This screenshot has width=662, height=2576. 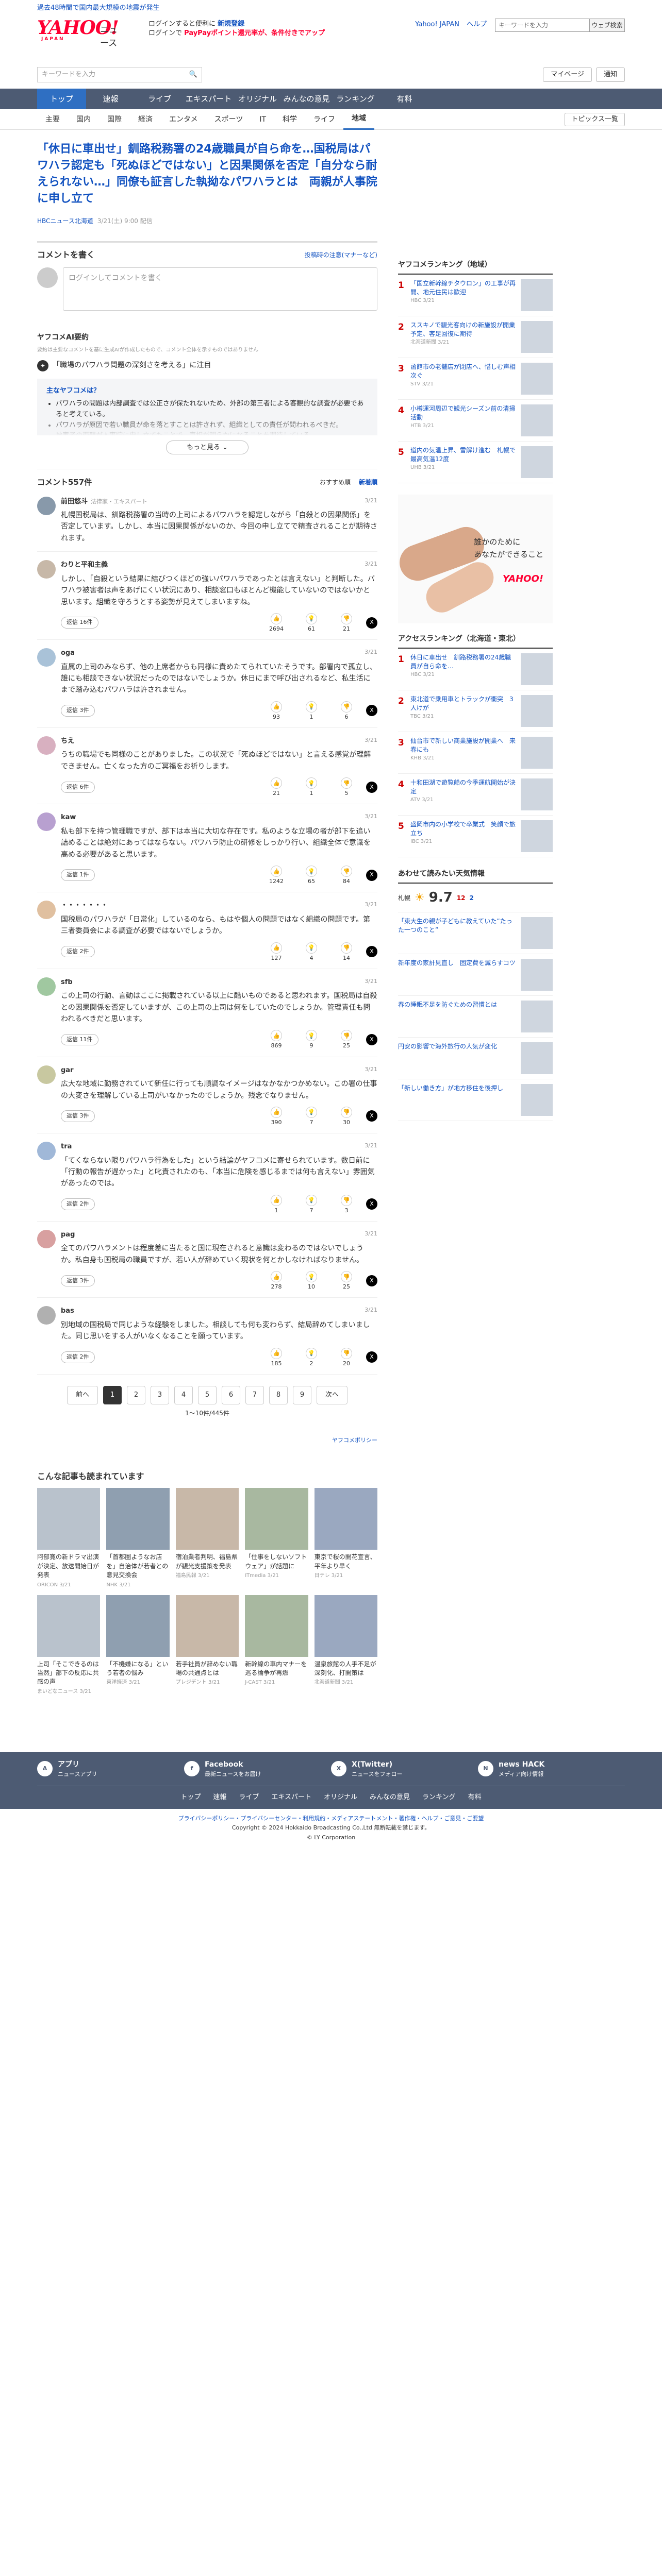 What do you see at coordinates (276, 1357) in the screenshot?
I see `reaction-button: 👍 185` at bounding box center [276, 1357].